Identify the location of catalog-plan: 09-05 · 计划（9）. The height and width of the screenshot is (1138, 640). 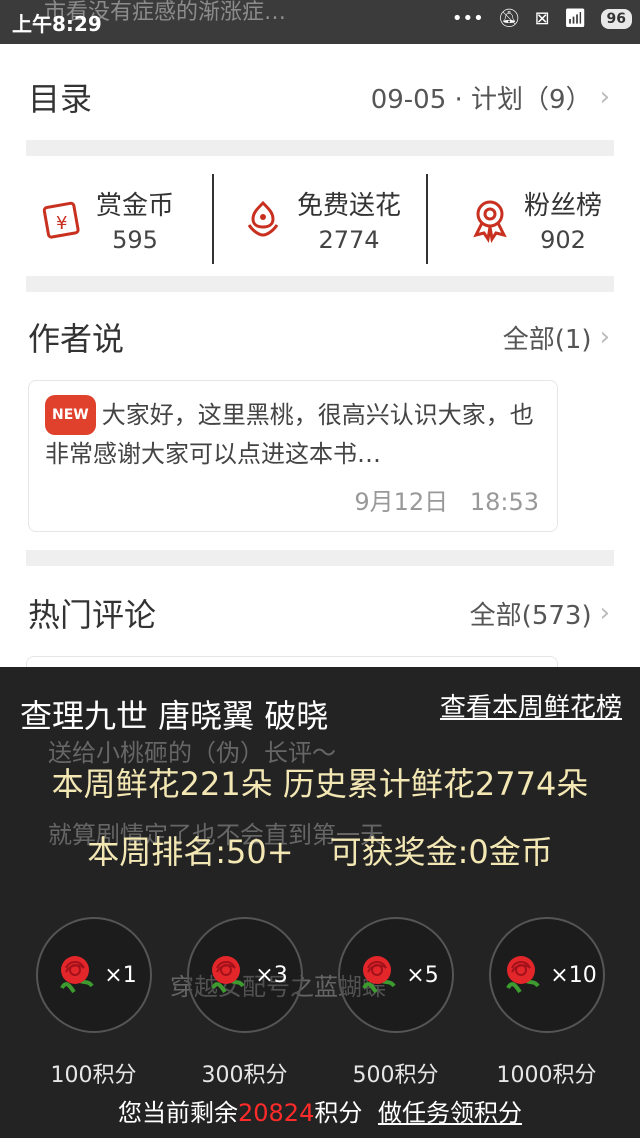
(481, 99).